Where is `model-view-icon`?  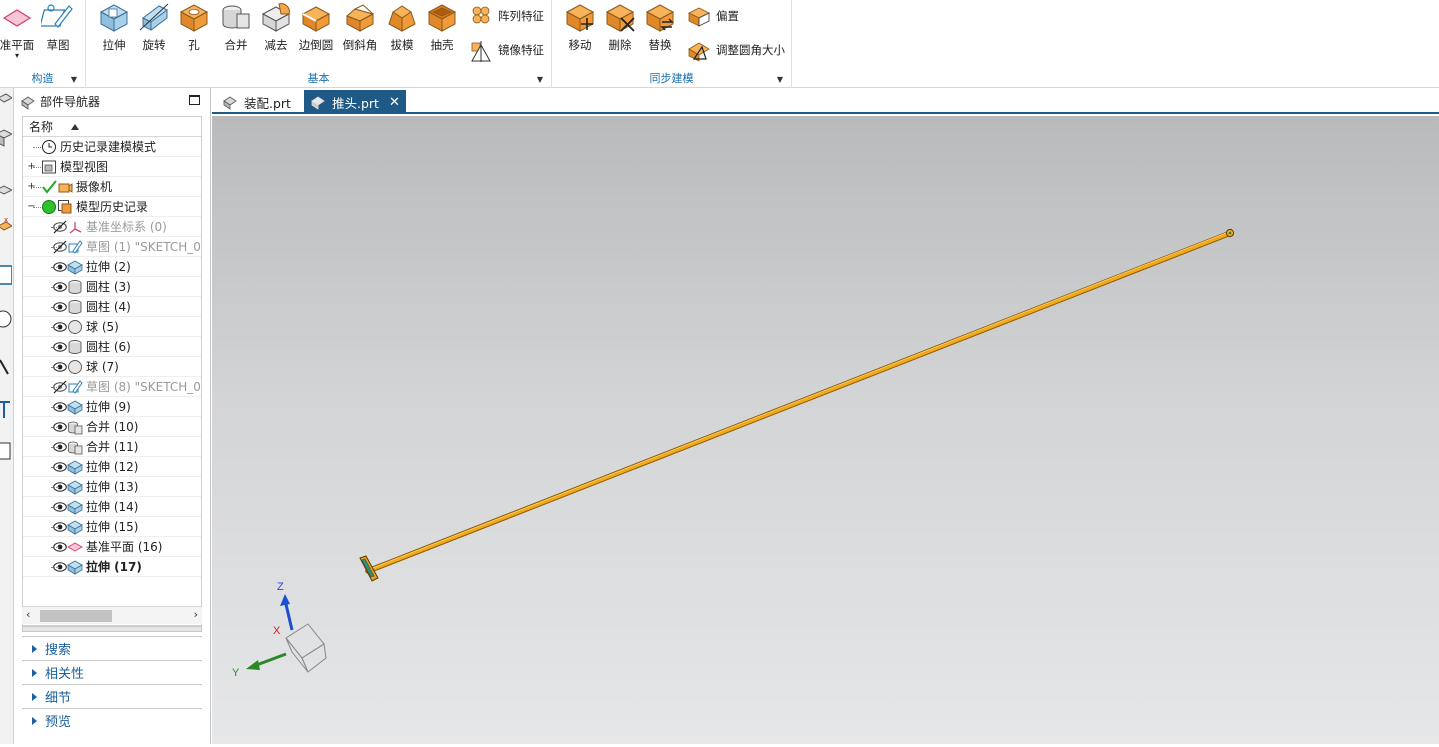
model-view-icon is located at coordinates (49, 167).